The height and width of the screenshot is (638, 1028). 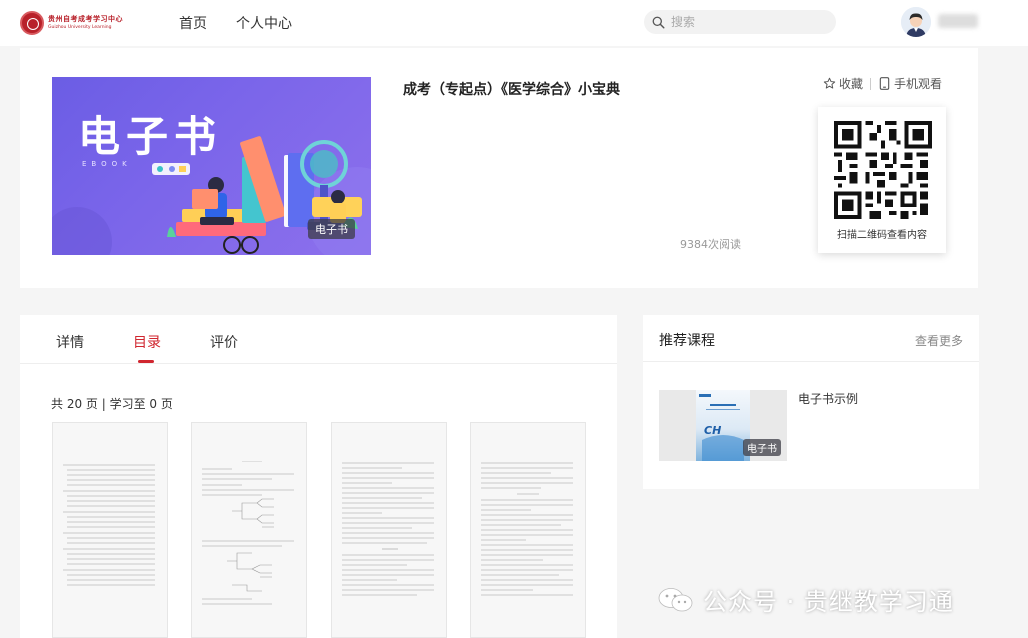 I want to click on avatar, so click(x=916, y=22).